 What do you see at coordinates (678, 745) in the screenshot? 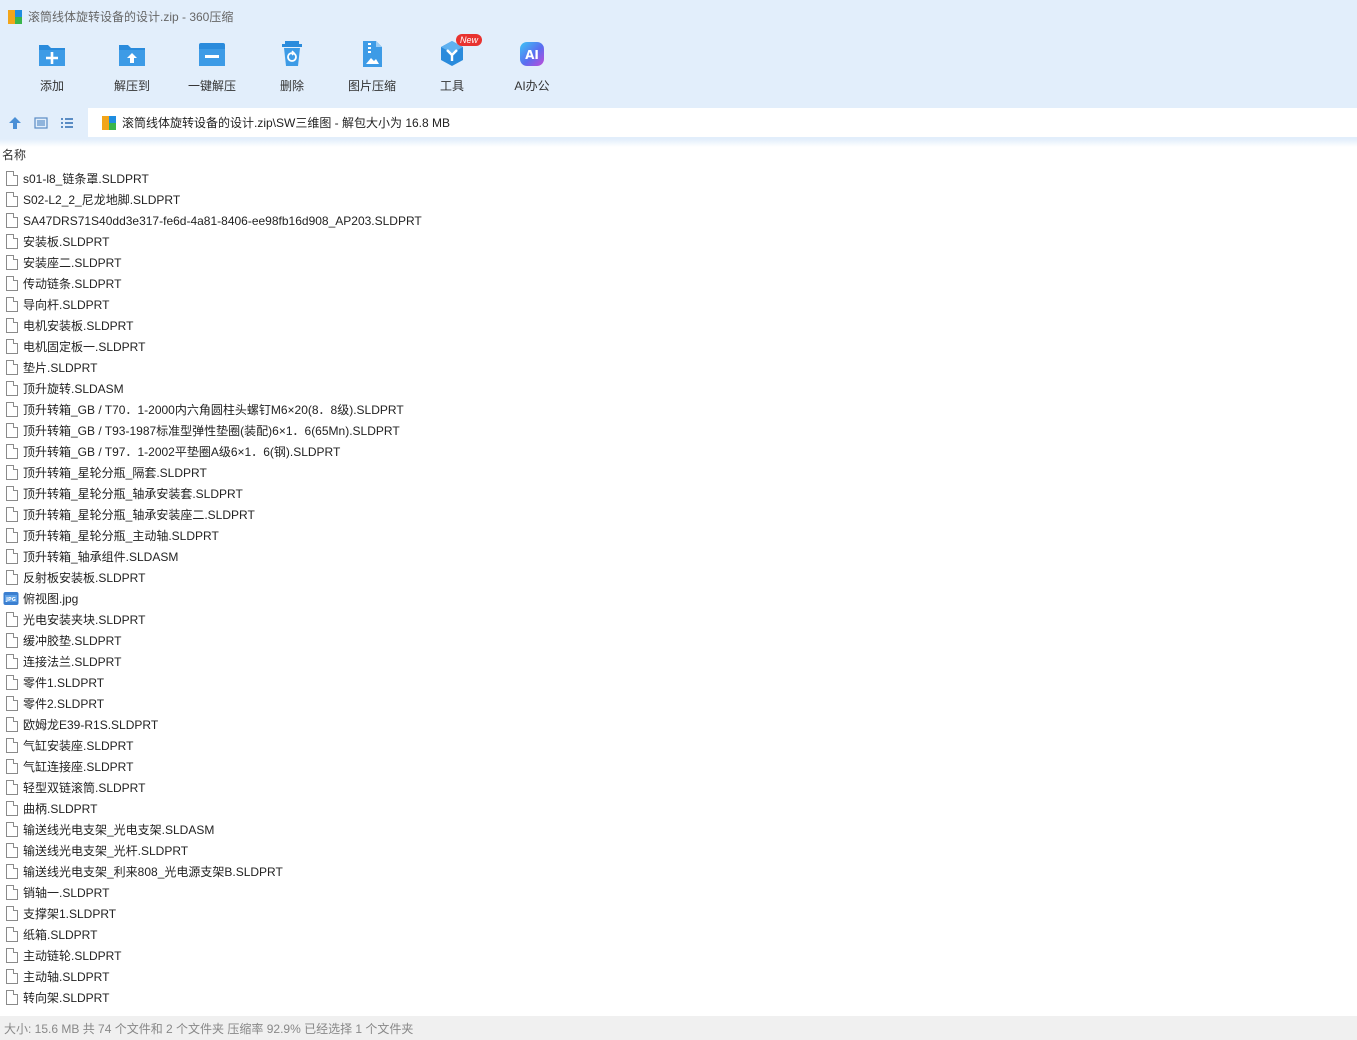
I see `file-row: 气缸安装座.SLDPRT` at bounding box center [678, 745].